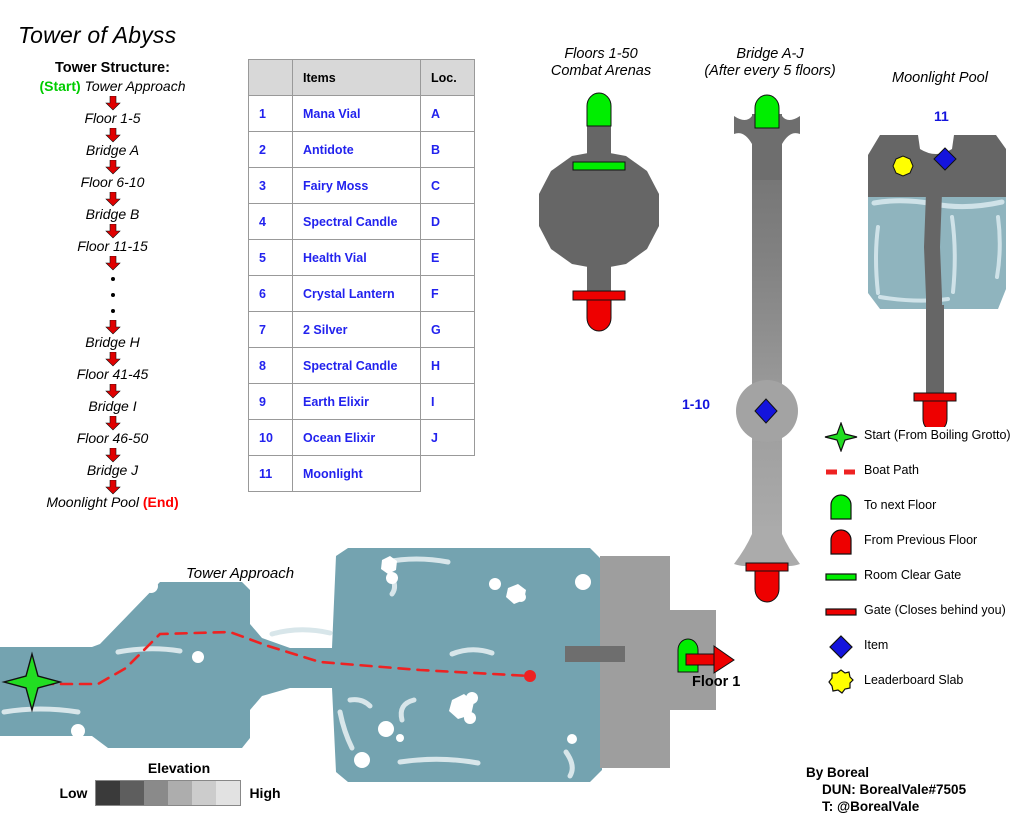  I want to click on column-header-number, so click(270, 77).